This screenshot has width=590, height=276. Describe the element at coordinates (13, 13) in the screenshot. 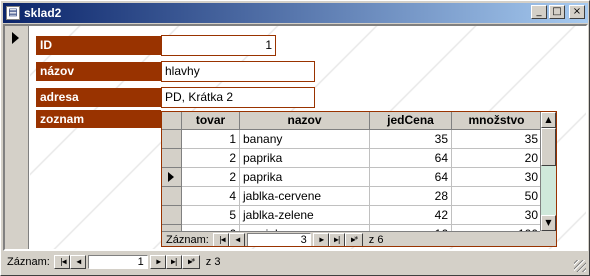

I see `form-icon: ▤` at that location.